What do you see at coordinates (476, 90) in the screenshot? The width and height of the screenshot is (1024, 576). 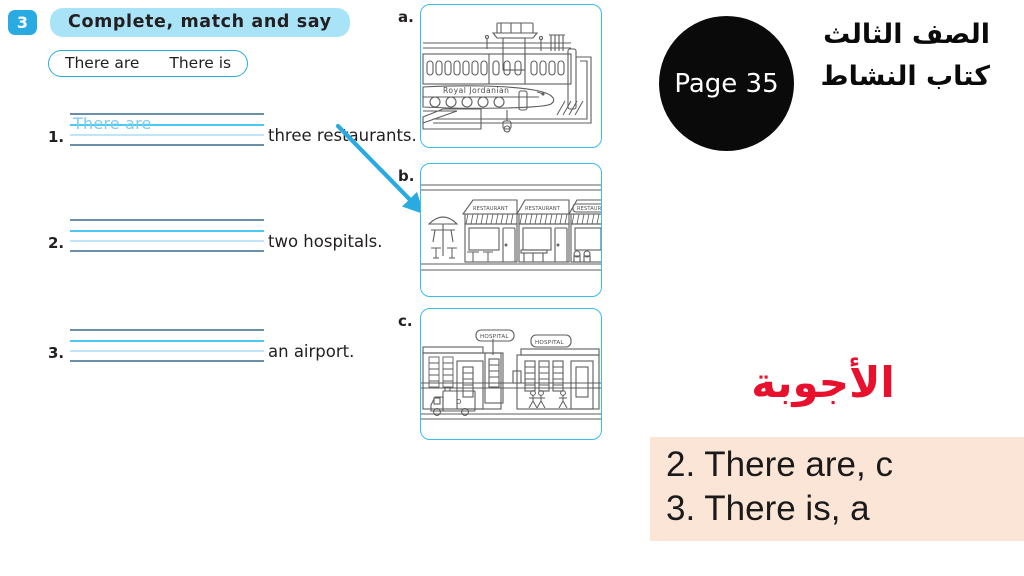 I see `plane-livery-text: Royal Jordanian` at bounding box center [476, 90].